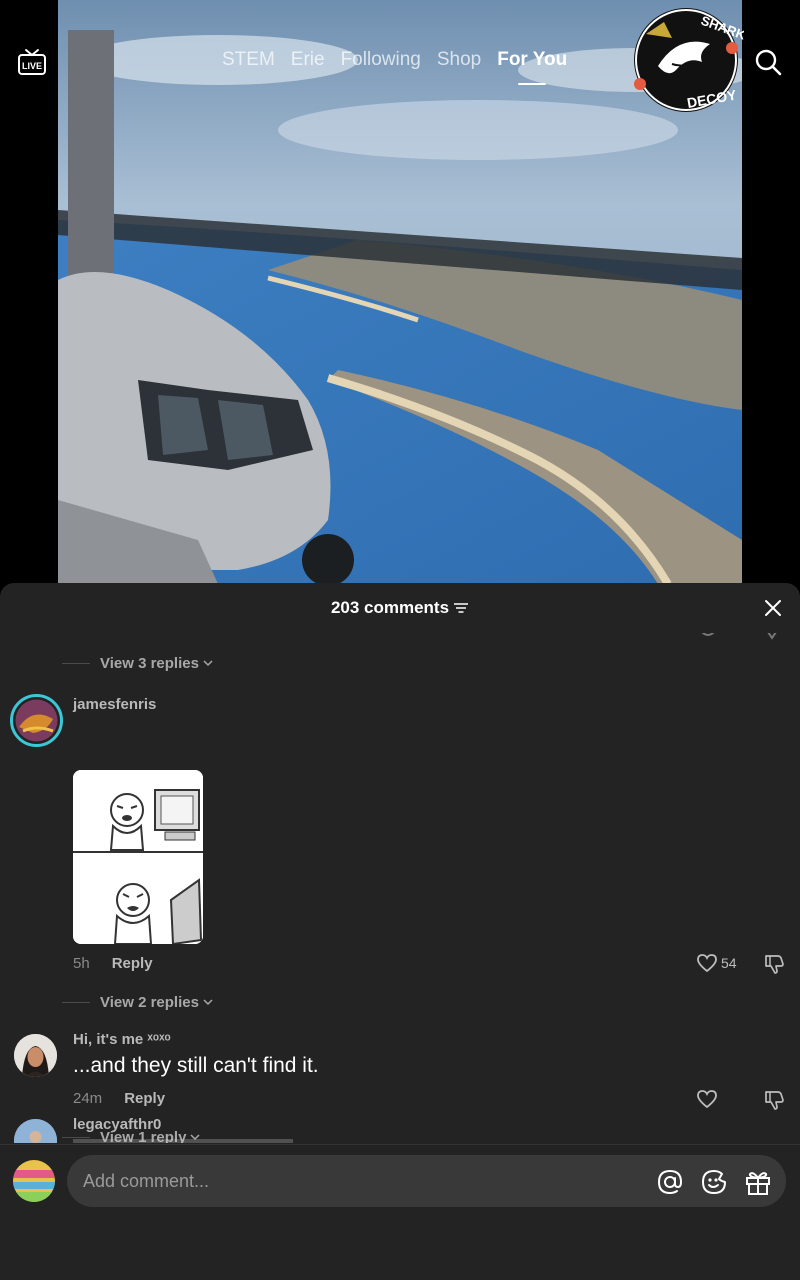 This screenshot has width=800, height=1280. I want to click on mention-icon, so click(670, 1182).